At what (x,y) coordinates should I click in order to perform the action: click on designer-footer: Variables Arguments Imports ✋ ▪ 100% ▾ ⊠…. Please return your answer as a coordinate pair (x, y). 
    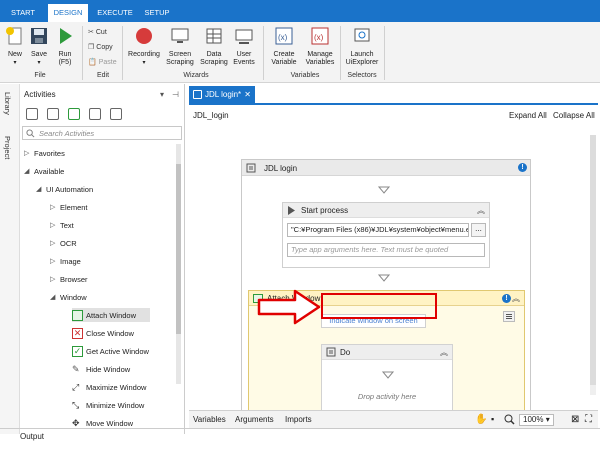
    Looking at the image, I should click on (393, 419).